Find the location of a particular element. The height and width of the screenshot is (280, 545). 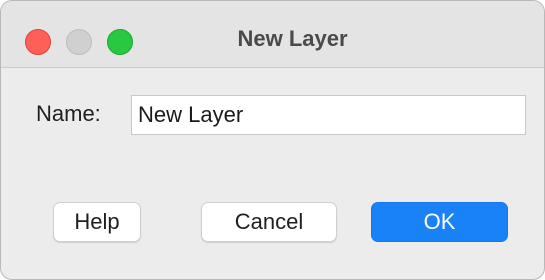

dialog-title: New Layer is located at coordinates (292, 38).